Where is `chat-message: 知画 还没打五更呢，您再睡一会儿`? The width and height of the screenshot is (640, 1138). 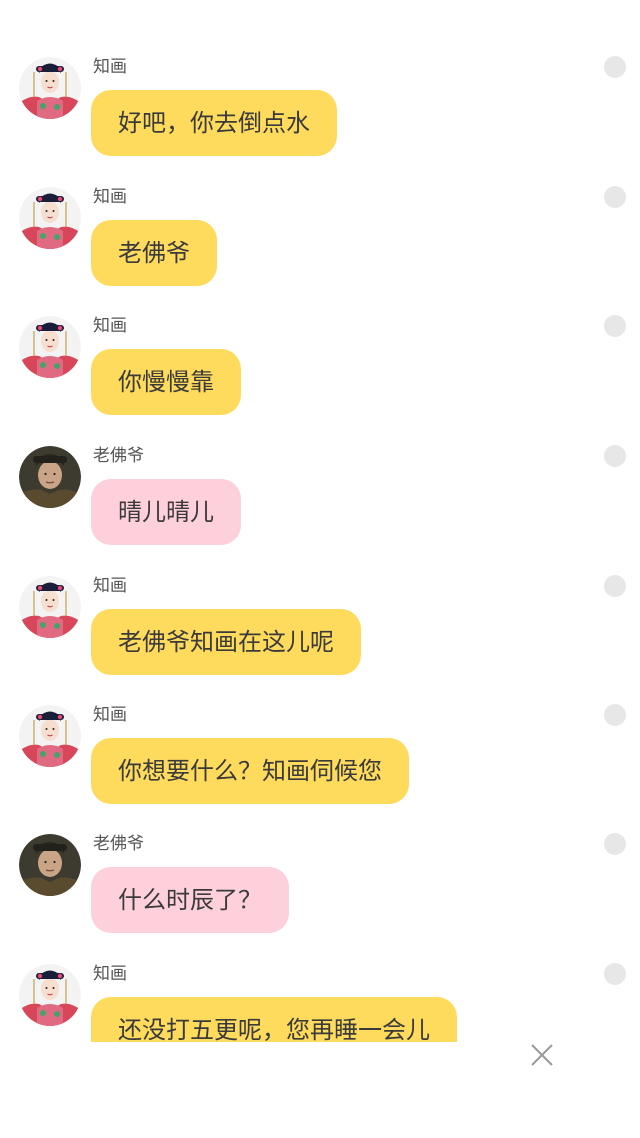
chat-message: 知画 还没打五更呢，您再睡一会儿 is located at coordinates (320, 1002).